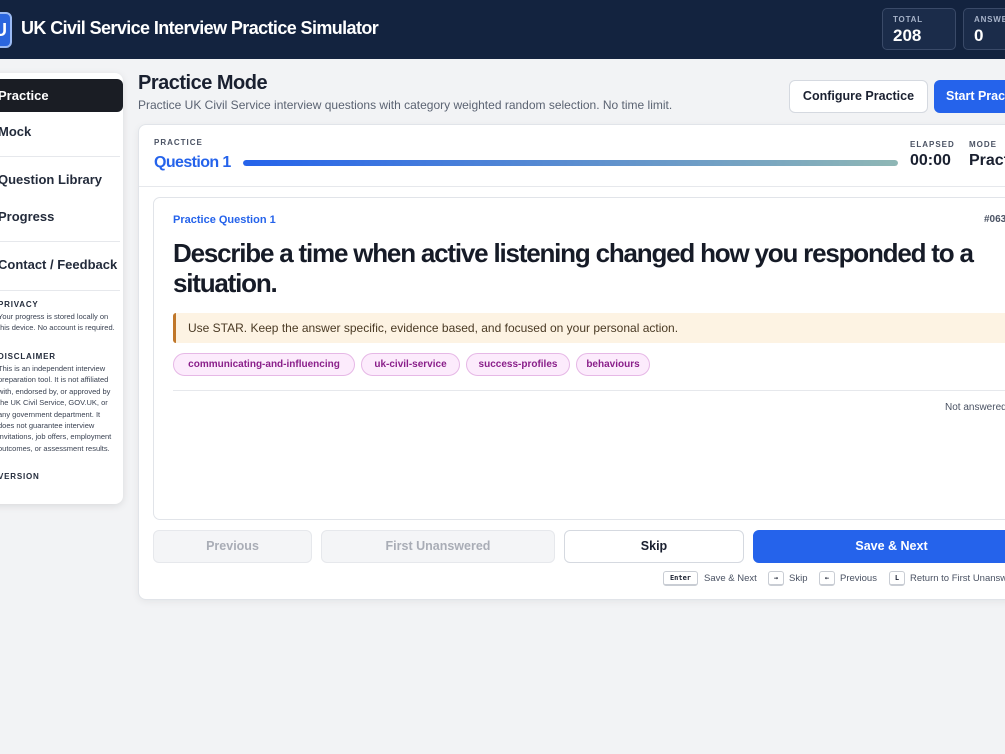 The height and width of the screenshot is (754, 1005). I want to click on app-logo-icon: U, so click(6, 30).